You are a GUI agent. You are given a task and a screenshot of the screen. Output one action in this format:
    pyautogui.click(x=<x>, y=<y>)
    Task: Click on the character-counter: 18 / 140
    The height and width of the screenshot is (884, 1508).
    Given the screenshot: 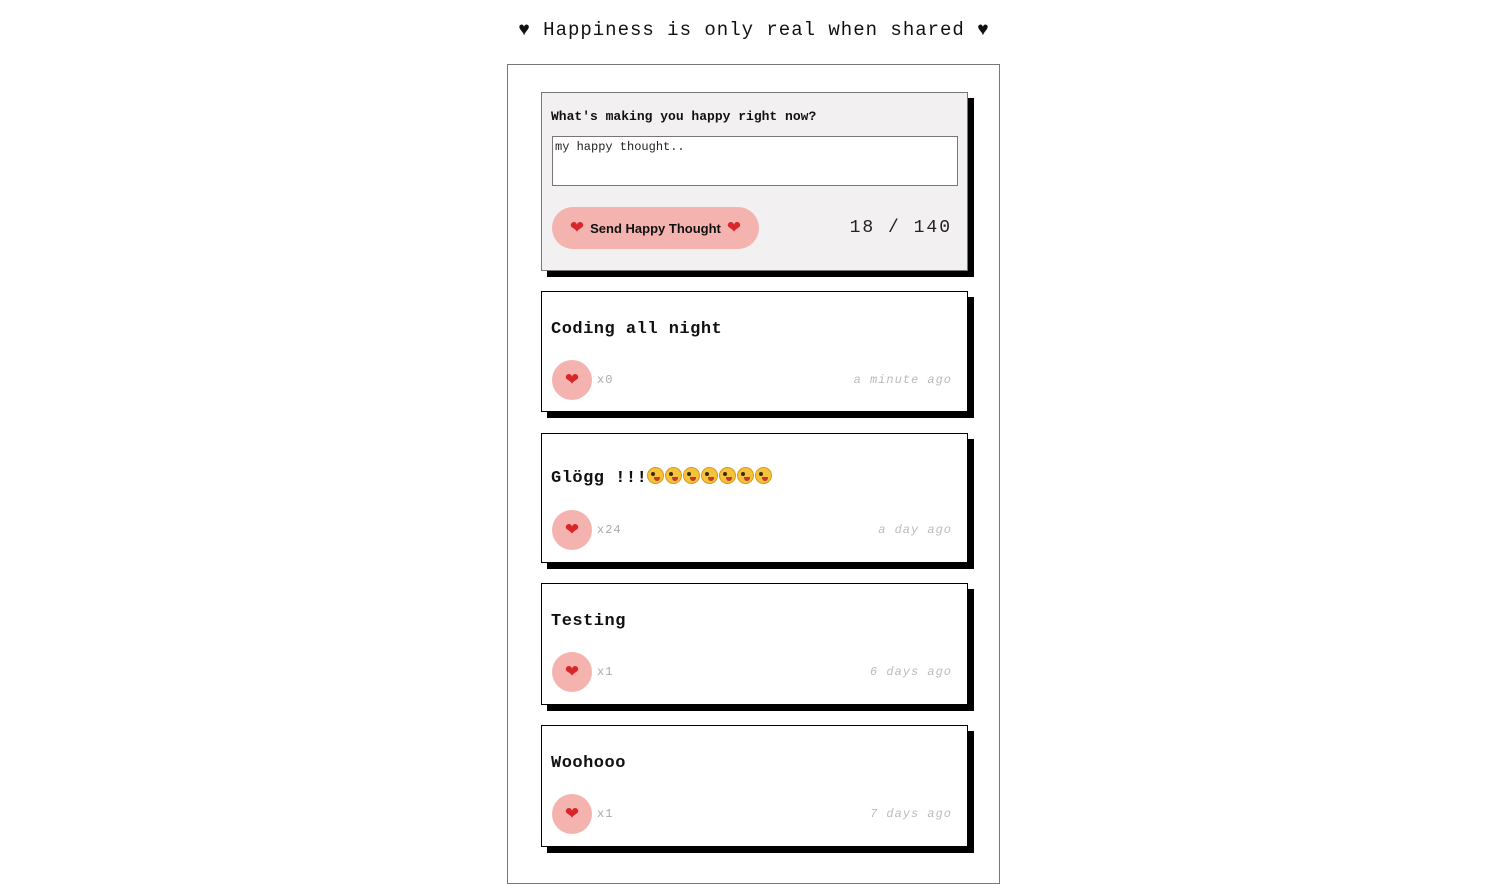 What is the action you would take?
    pyautogui.click(x=900, y=228)
    